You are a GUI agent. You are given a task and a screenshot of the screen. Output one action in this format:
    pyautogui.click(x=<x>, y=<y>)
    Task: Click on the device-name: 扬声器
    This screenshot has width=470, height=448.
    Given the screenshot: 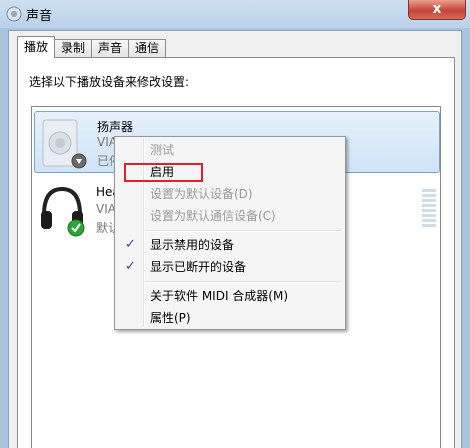 What is the action you would take?
    pyautogui.click(x=115, y=127)
    